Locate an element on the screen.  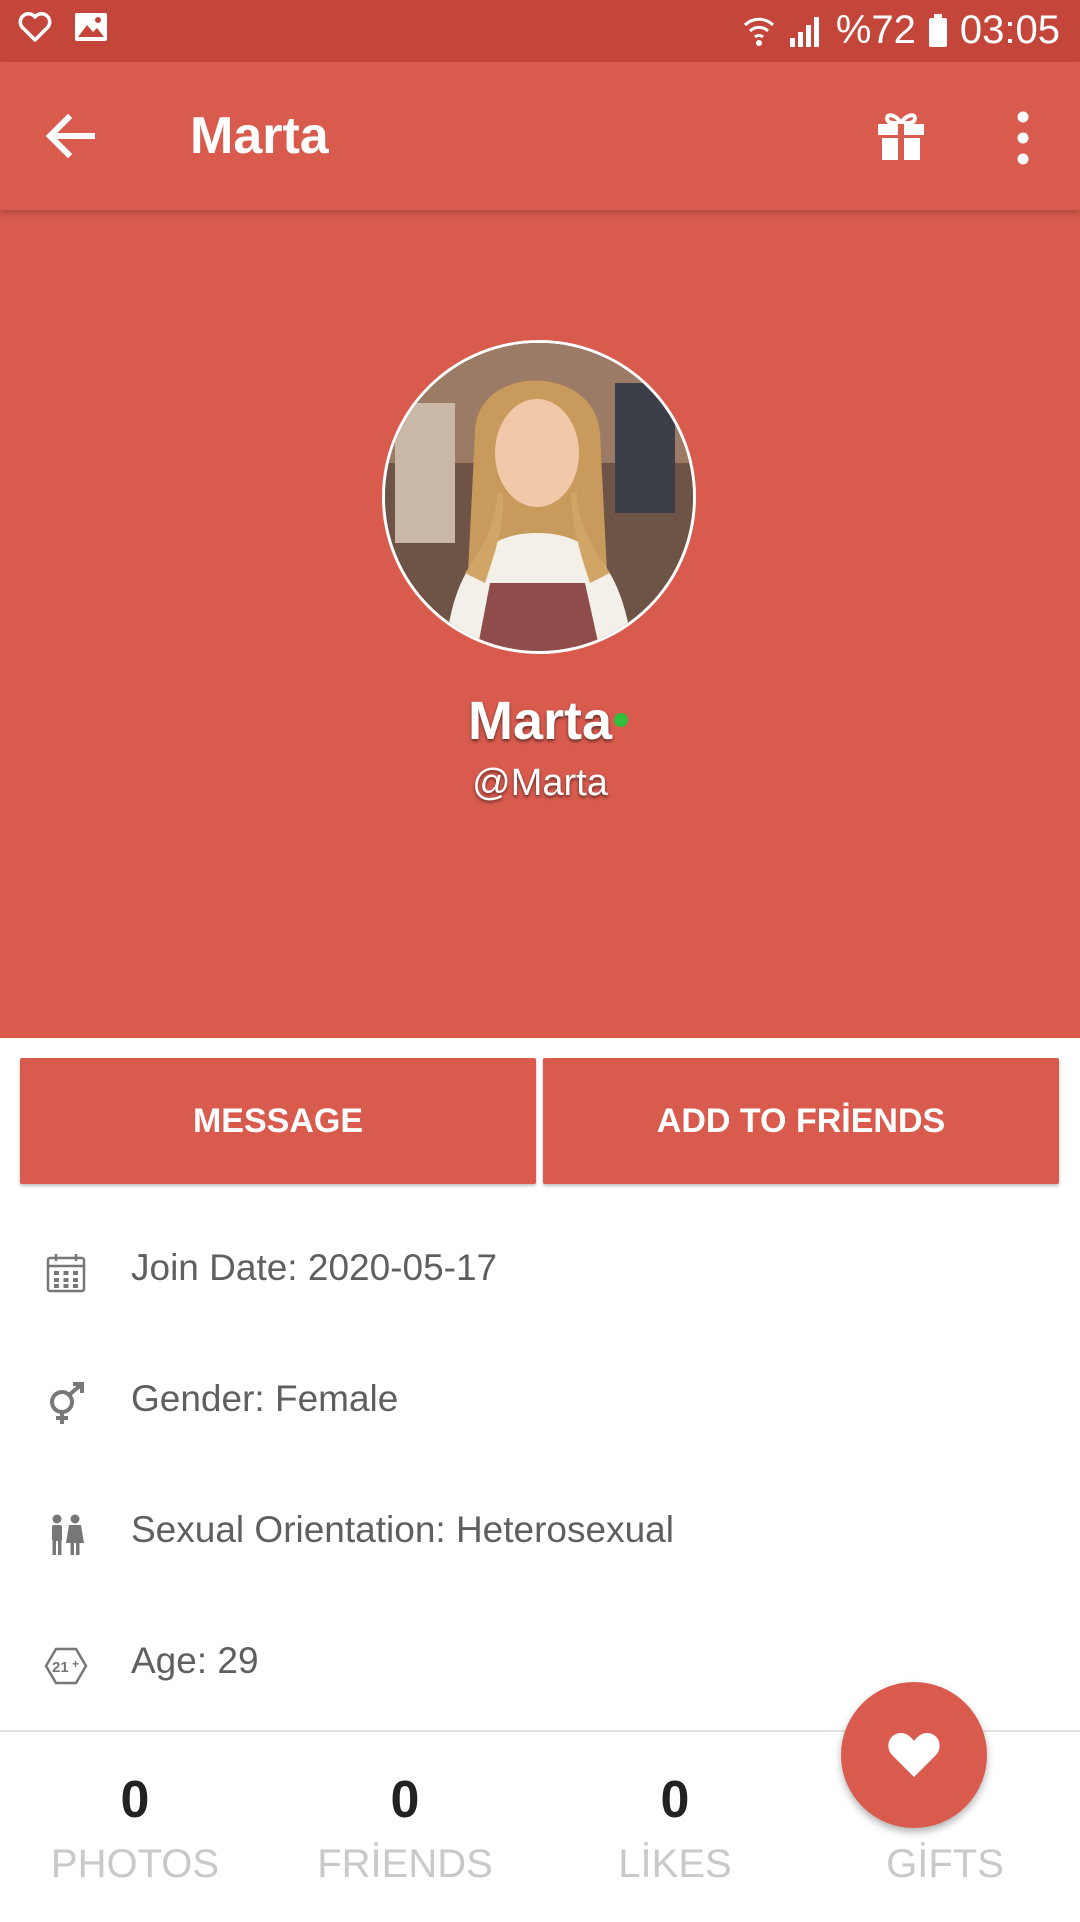
stat-likes: 0 LİKES is located at coordinates (675, 1809).